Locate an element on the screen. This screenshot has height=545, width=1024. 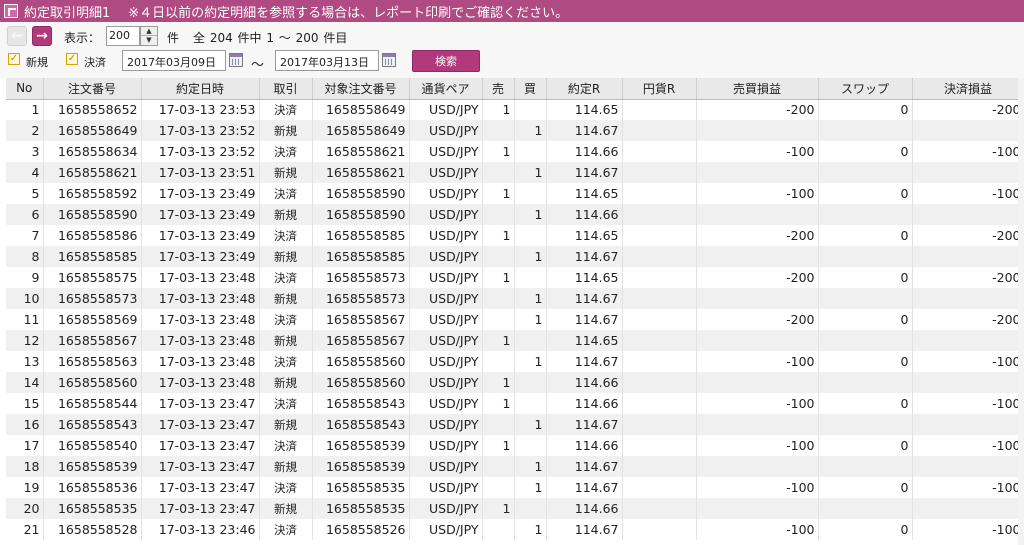
window-icon is located at coordinates (11, 11).